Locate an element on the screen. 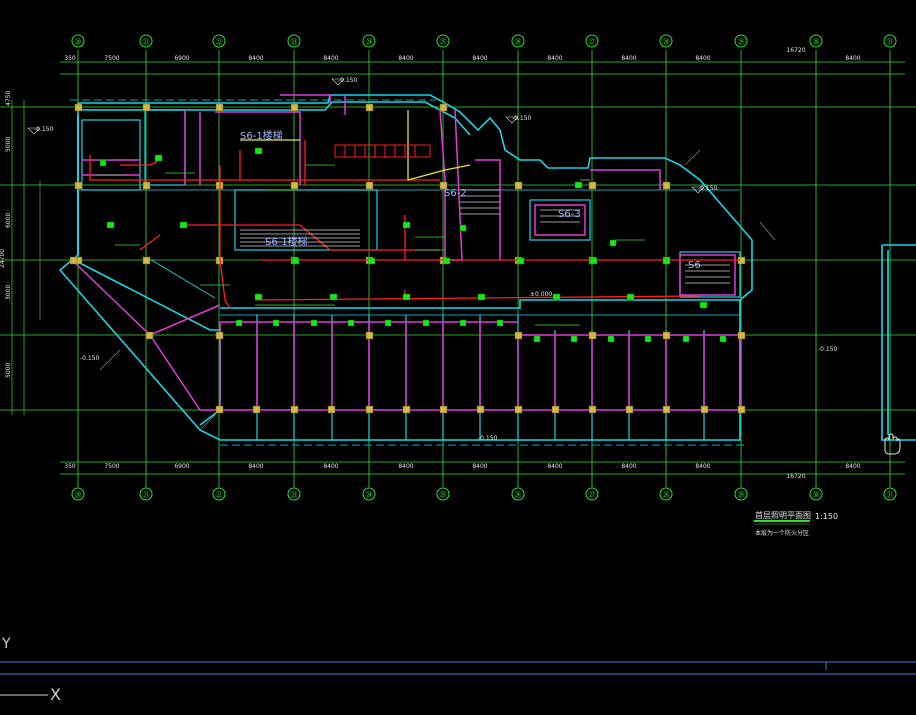 This screenshot has height=715, width=916. model-space-border is located at coordinates (458, 668).